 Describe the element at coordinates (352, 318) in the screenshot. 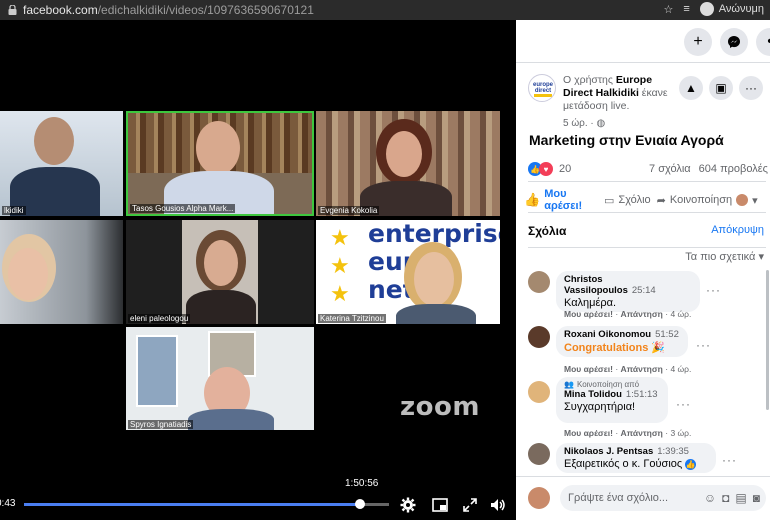

I see `participant-name: Katerina Tzitzinou` at that location.